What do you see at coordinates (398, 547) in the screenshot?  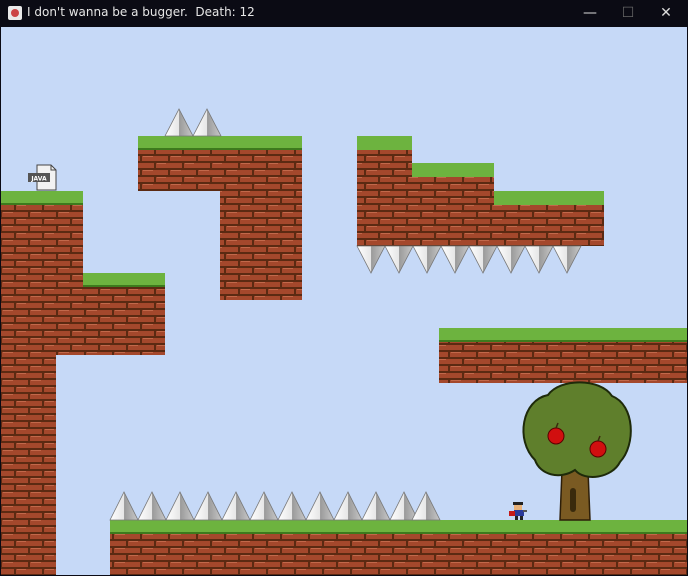 I see `ground-floor-platform` at bounding box center [398, 547].